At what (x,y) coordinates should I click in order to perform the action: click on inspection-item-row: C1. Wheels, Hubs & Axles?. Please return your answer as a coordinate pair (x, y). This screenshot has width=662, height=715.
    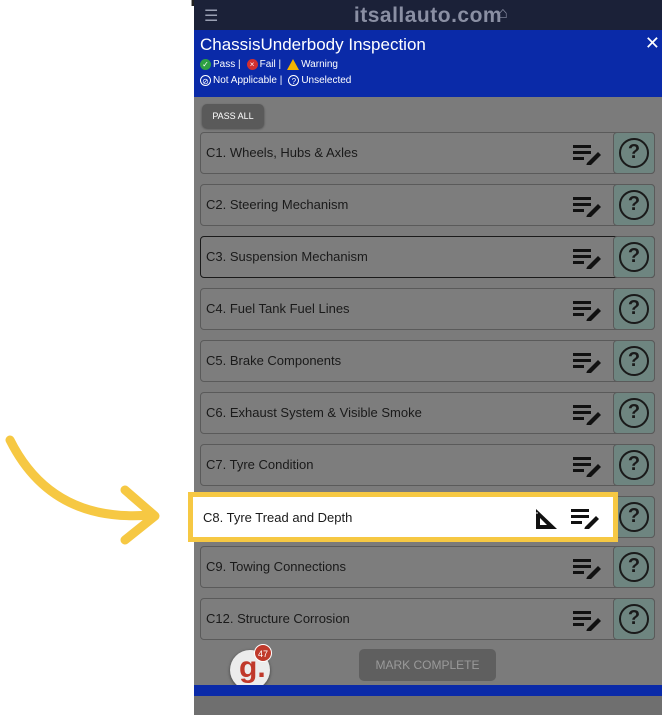
    Looking at the image, I should click on (427, 153).